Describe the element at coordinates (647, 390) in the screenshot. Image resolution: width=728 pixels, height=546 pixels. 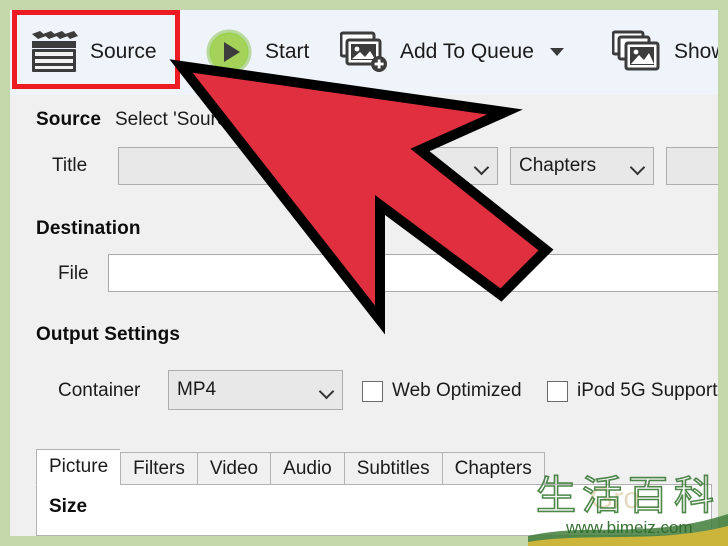
I see `ipod-5g-support-label: iPod 5G Support` at that location.